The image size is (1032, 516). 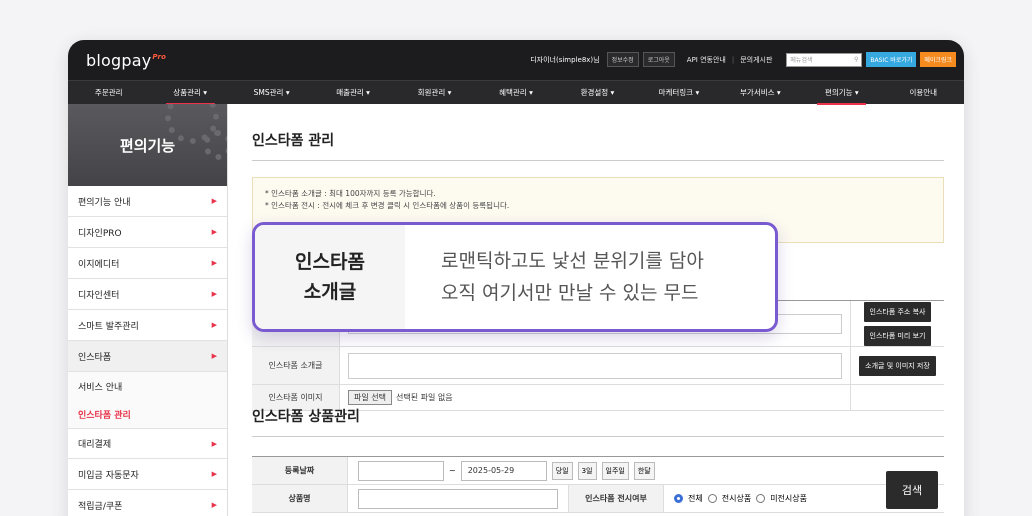 I want to click on intro-textarea, so click(x=595, y=365).